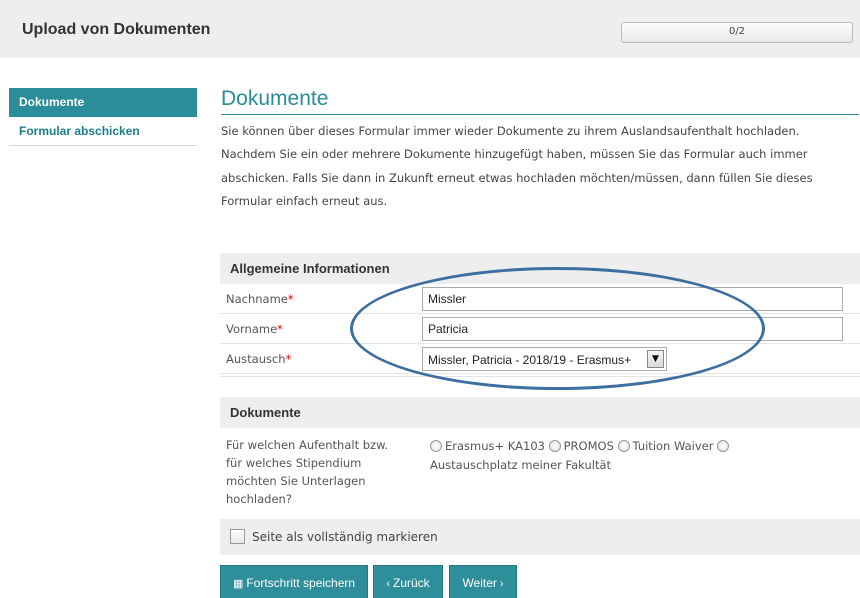 Image resolution: width=860 pixels, height=598 pixels. What do you see at coordinates (632, 329) in the screenshot?
I see `vorname-input` at bounding box center [632, 329].